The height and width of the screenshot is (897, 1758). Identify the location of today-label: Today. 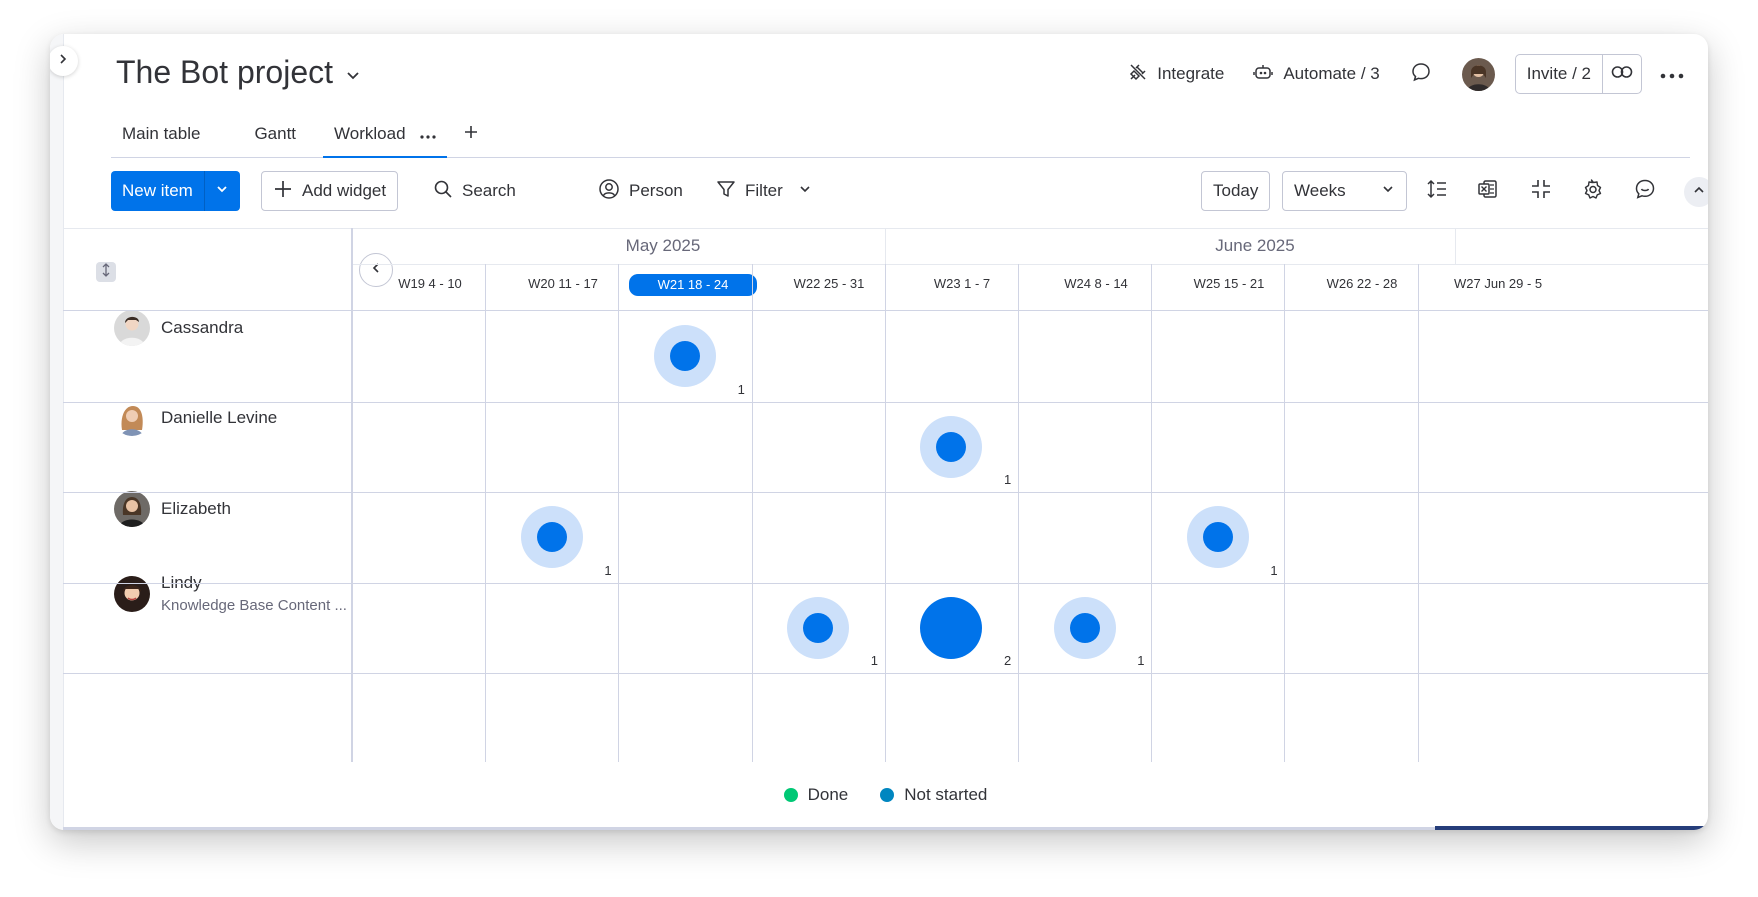
(1236, 190).